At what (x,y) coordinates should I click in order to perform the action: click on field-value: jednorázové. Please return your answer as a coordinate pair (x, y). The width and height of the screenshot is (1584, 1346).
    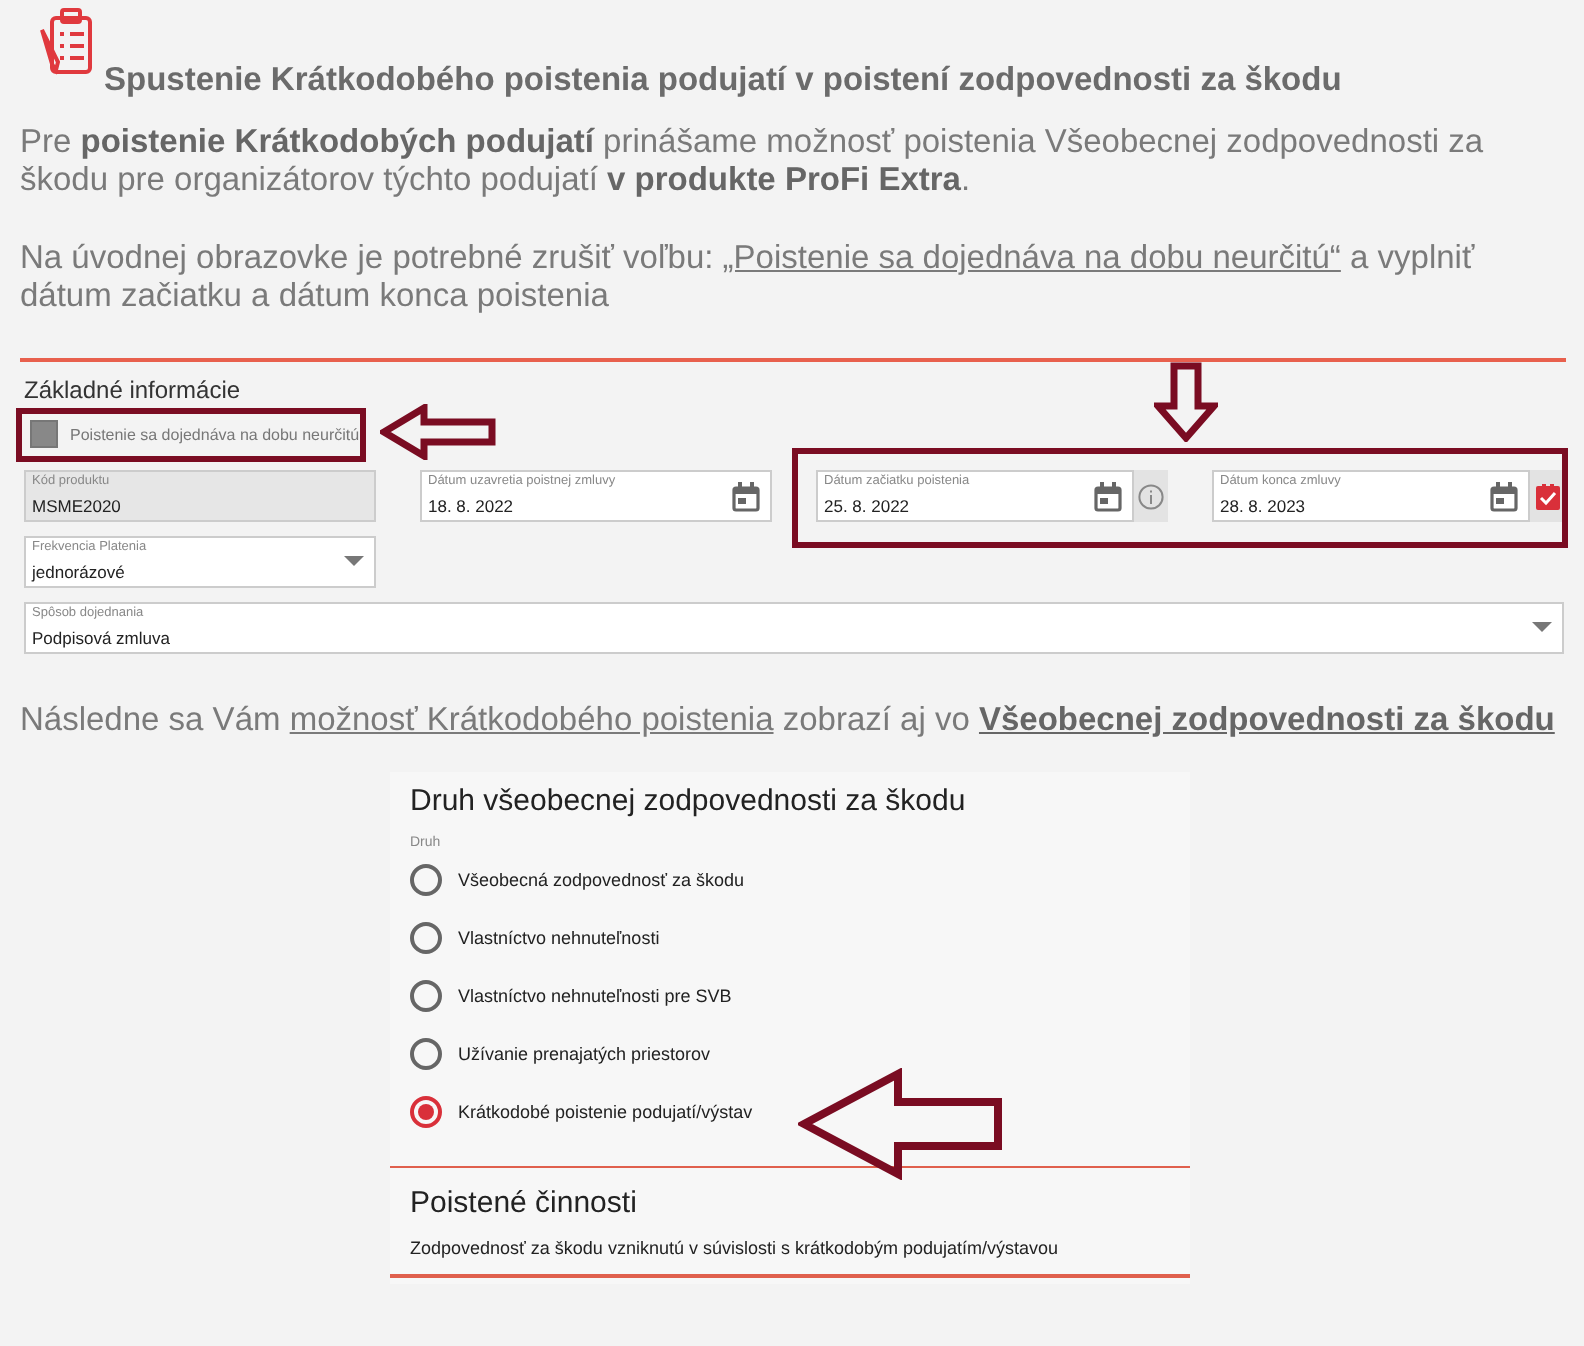
    Looking at the image, I should click on (79, 572).